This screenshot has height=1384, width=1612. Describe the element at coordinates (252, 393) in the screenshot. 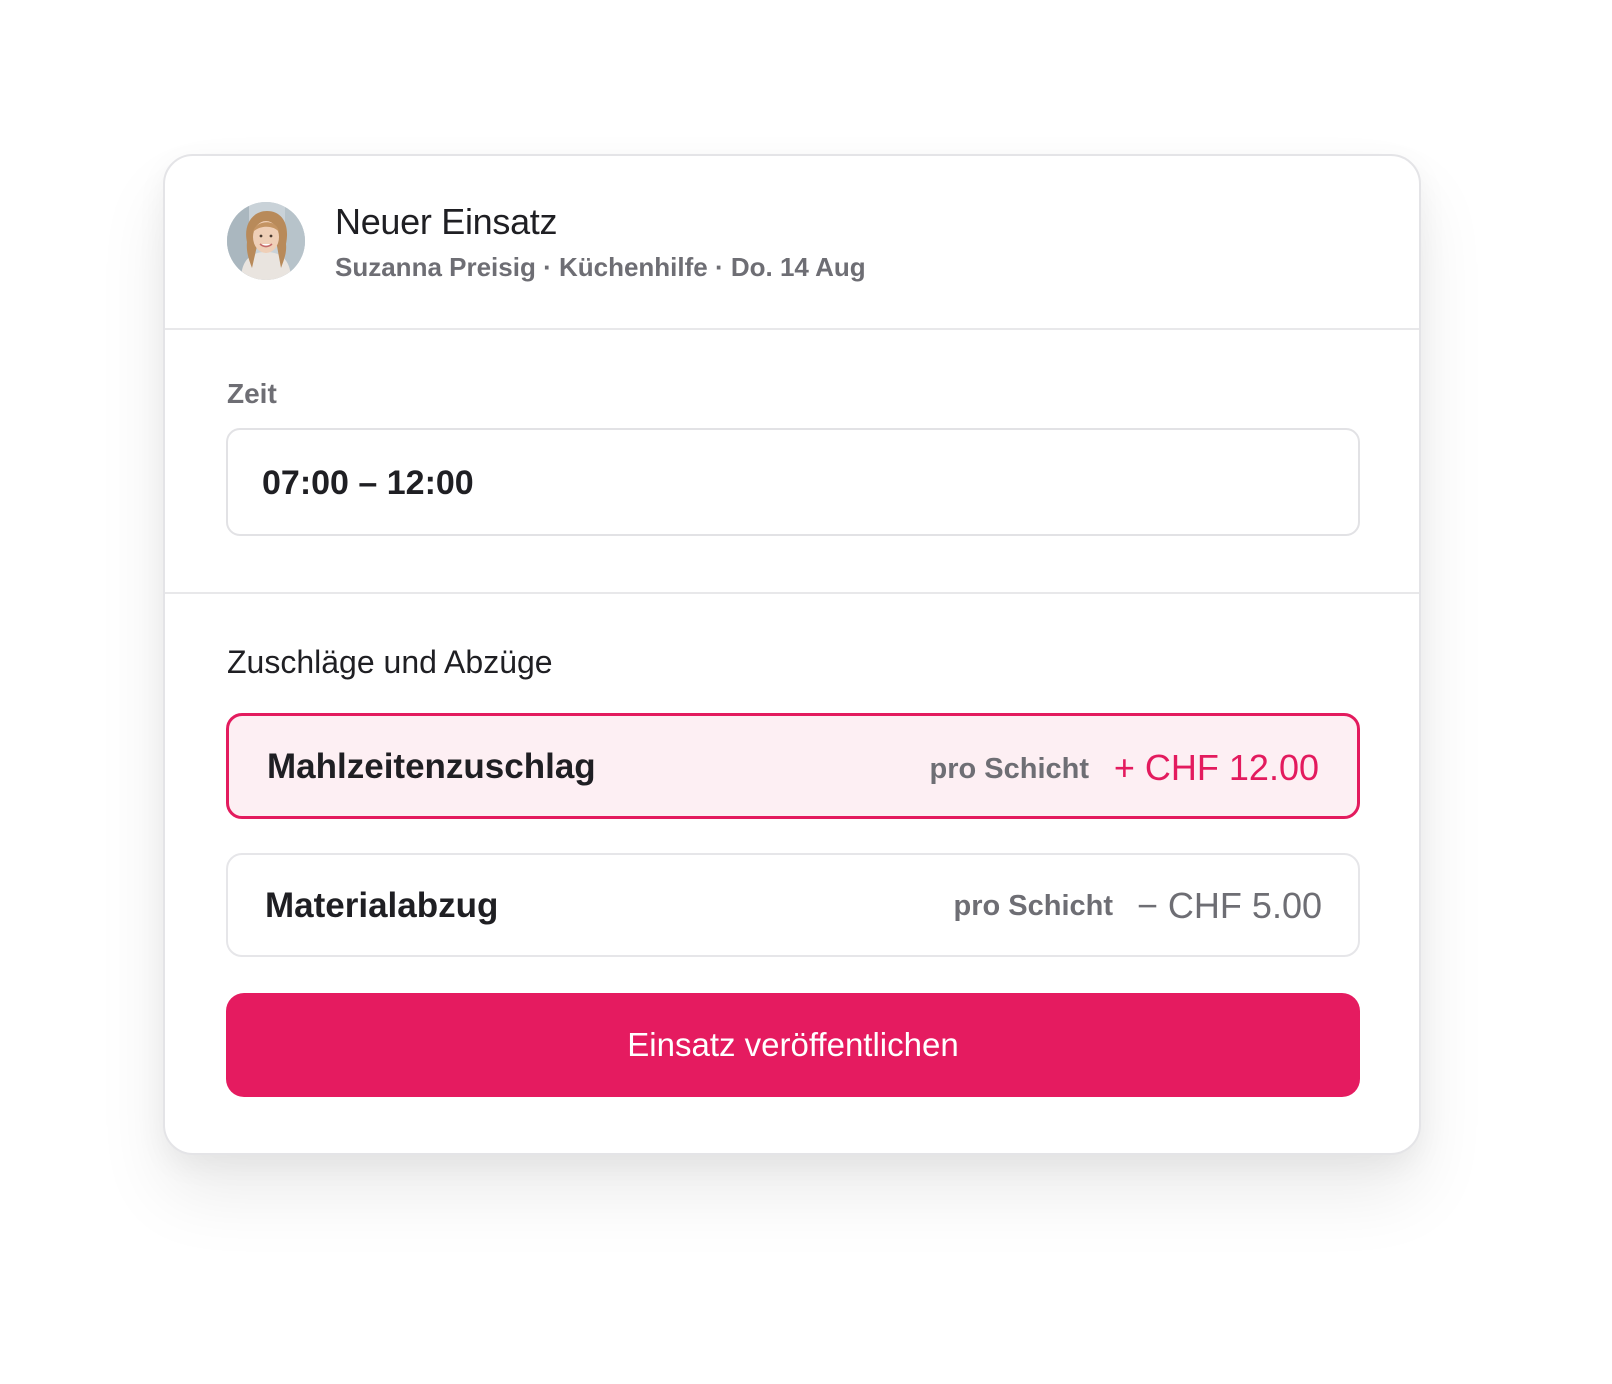

I see `time-label: Zeit` at that location.